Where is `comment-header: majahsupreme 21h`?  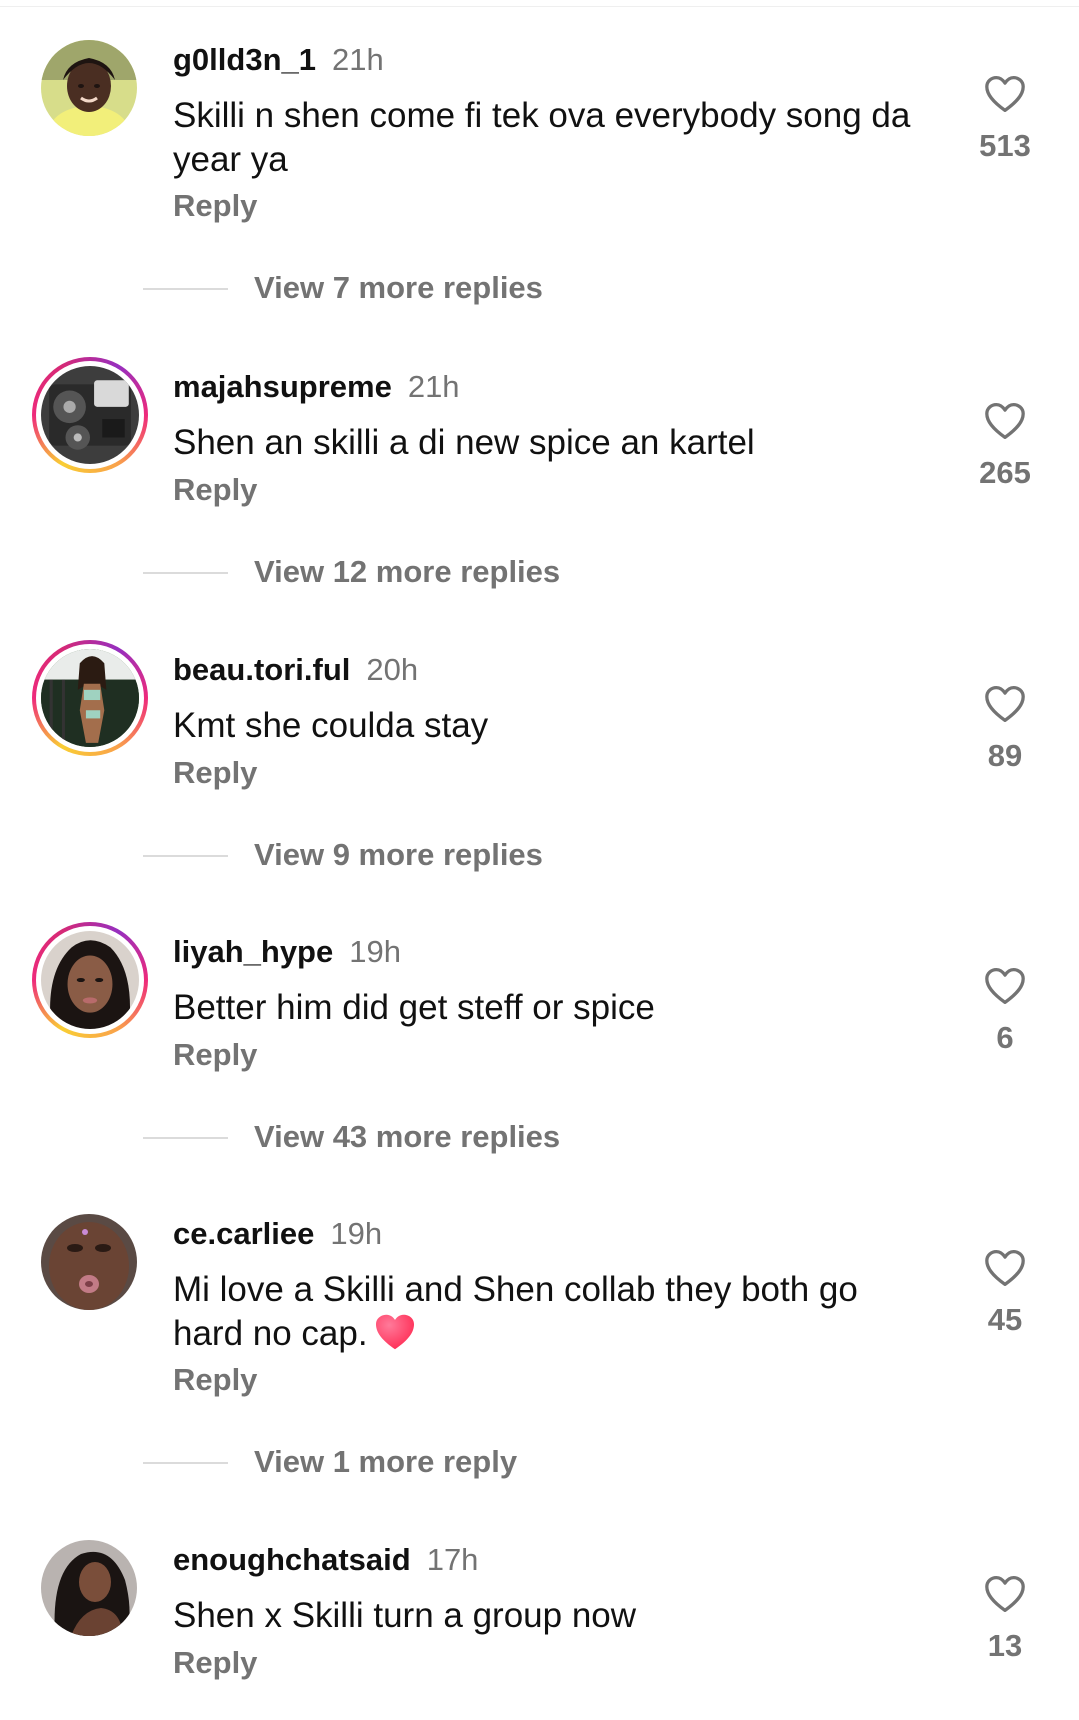 comment-header: majahsupreme 21h is located at coordinates (316, 387).